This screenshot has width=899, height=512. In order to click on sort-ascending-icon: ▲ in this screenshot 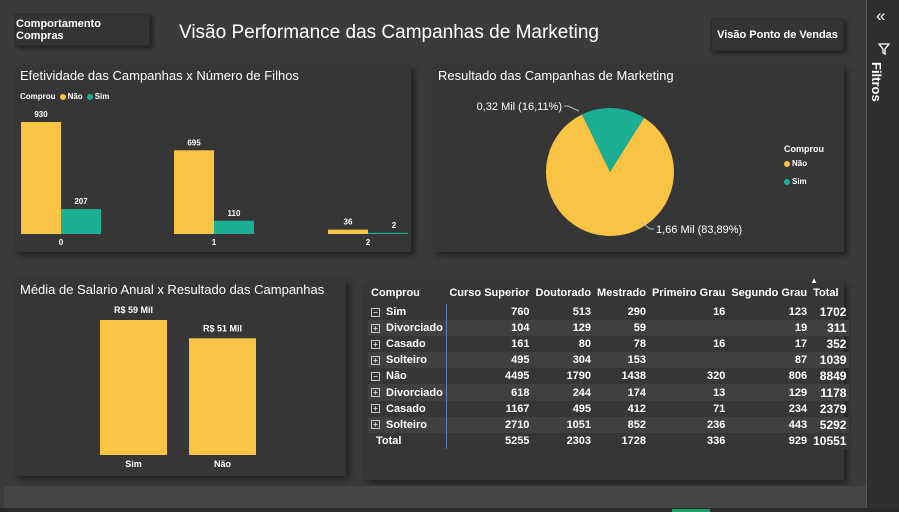, I will do `click(814, 280)`.